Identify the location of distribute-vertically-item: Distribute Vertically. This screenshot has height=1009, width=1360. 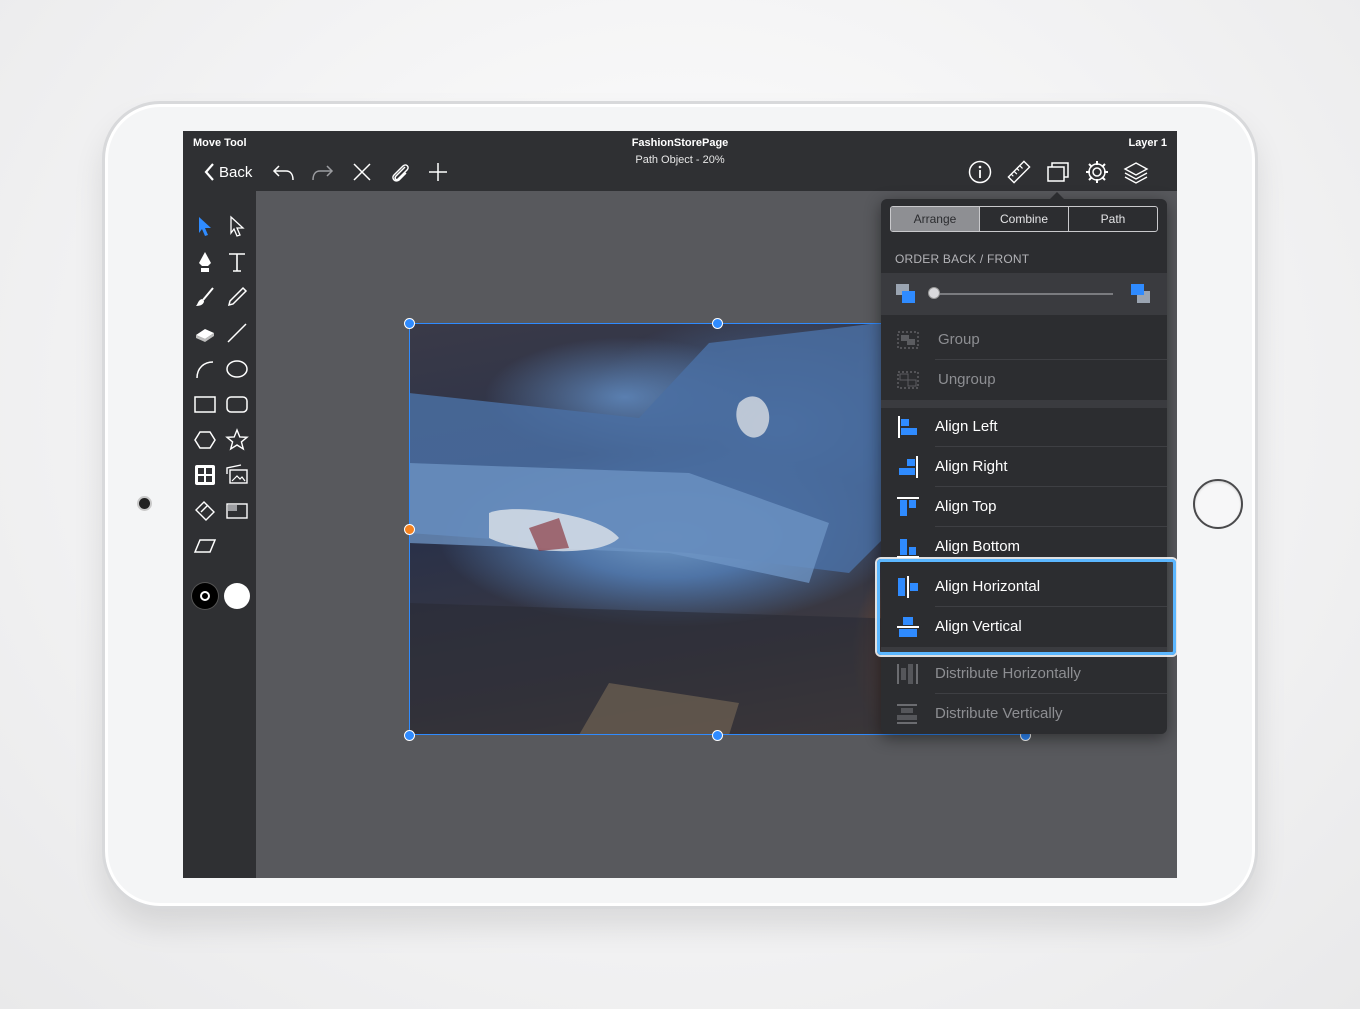
(1024, 714).